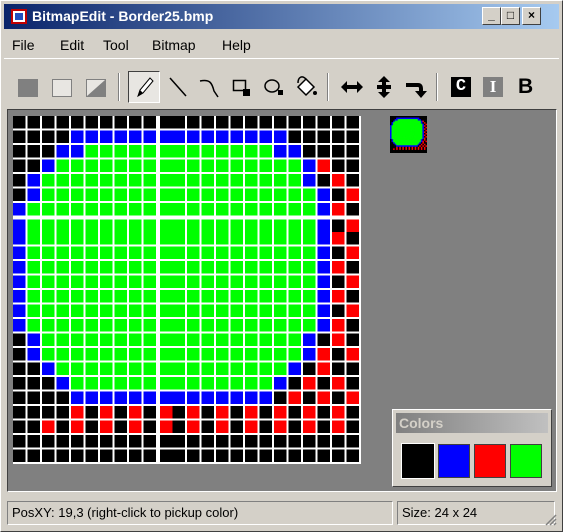 The width and height of the screenshot is (563, 532). Describe the element at coordinates (62, 87) in the screenshot. I see `empty-rect-icon` at that location.